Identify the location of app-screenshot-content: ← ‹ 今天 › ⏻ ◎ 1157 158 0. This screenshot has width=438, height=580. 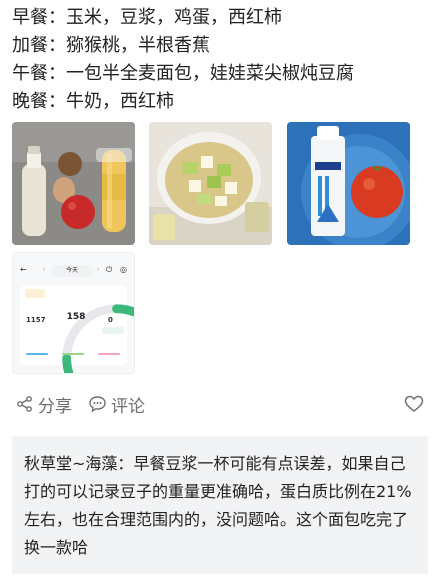
(73, 313).